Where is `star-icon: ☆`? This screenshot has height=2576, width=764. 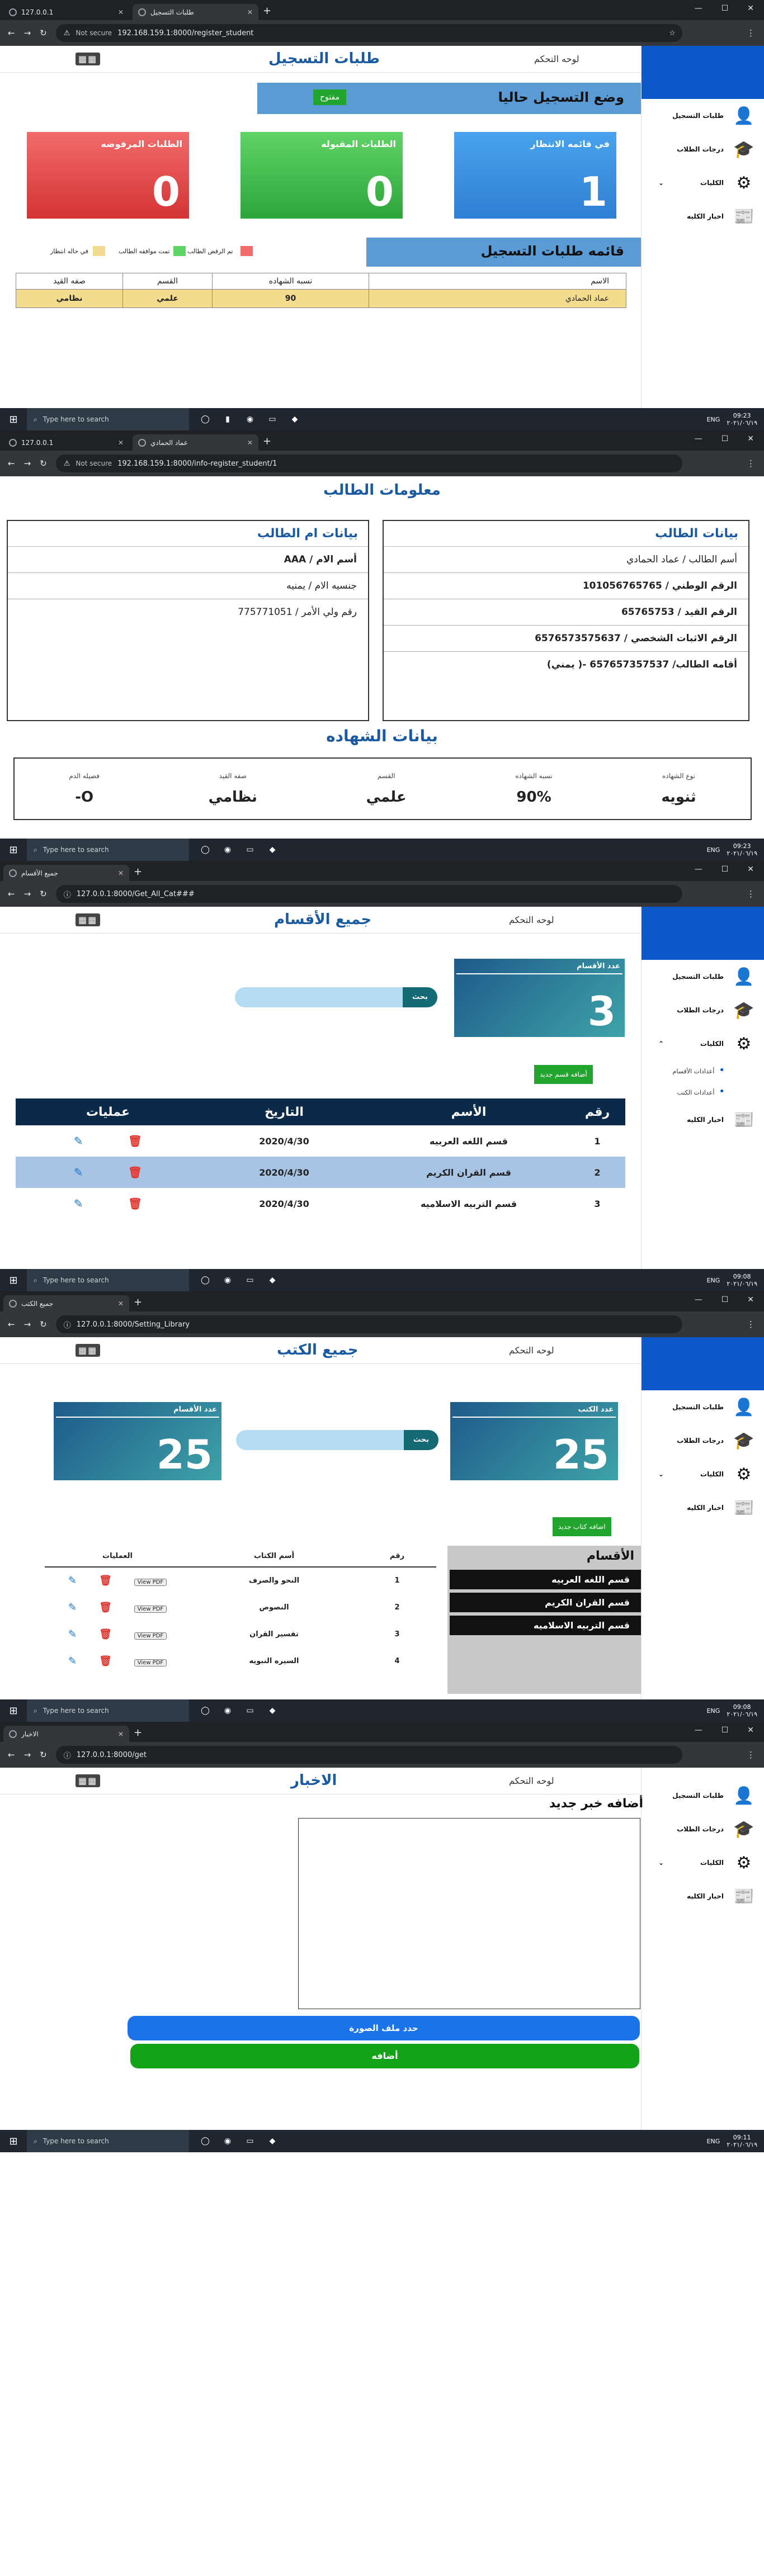
star-icon: ☆ is located at coordinates (675, 33).